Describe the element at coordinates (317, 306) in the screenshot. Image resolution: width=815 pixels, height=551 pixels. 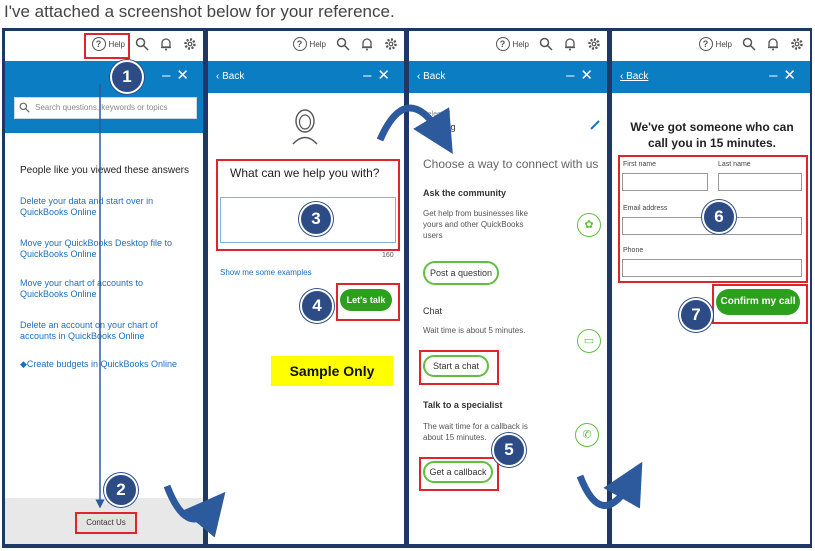
I see `step-badge-4: 4` at that location.